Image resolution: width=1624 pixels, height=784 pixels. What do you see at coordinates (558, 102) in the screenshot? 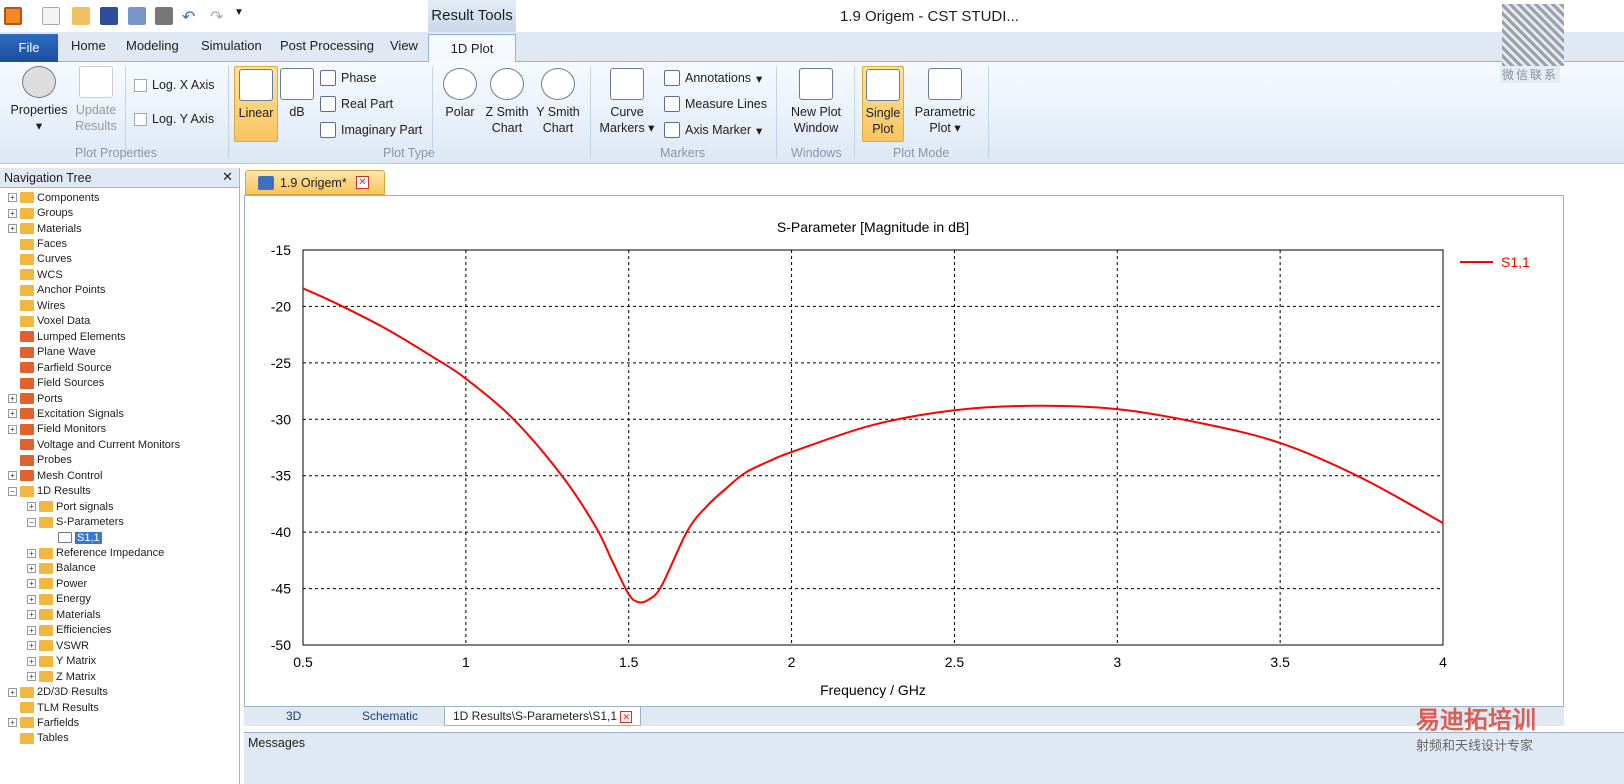
I see `y-smith-chart-button: Y Smith Chart` at bounding box center [558, 102].